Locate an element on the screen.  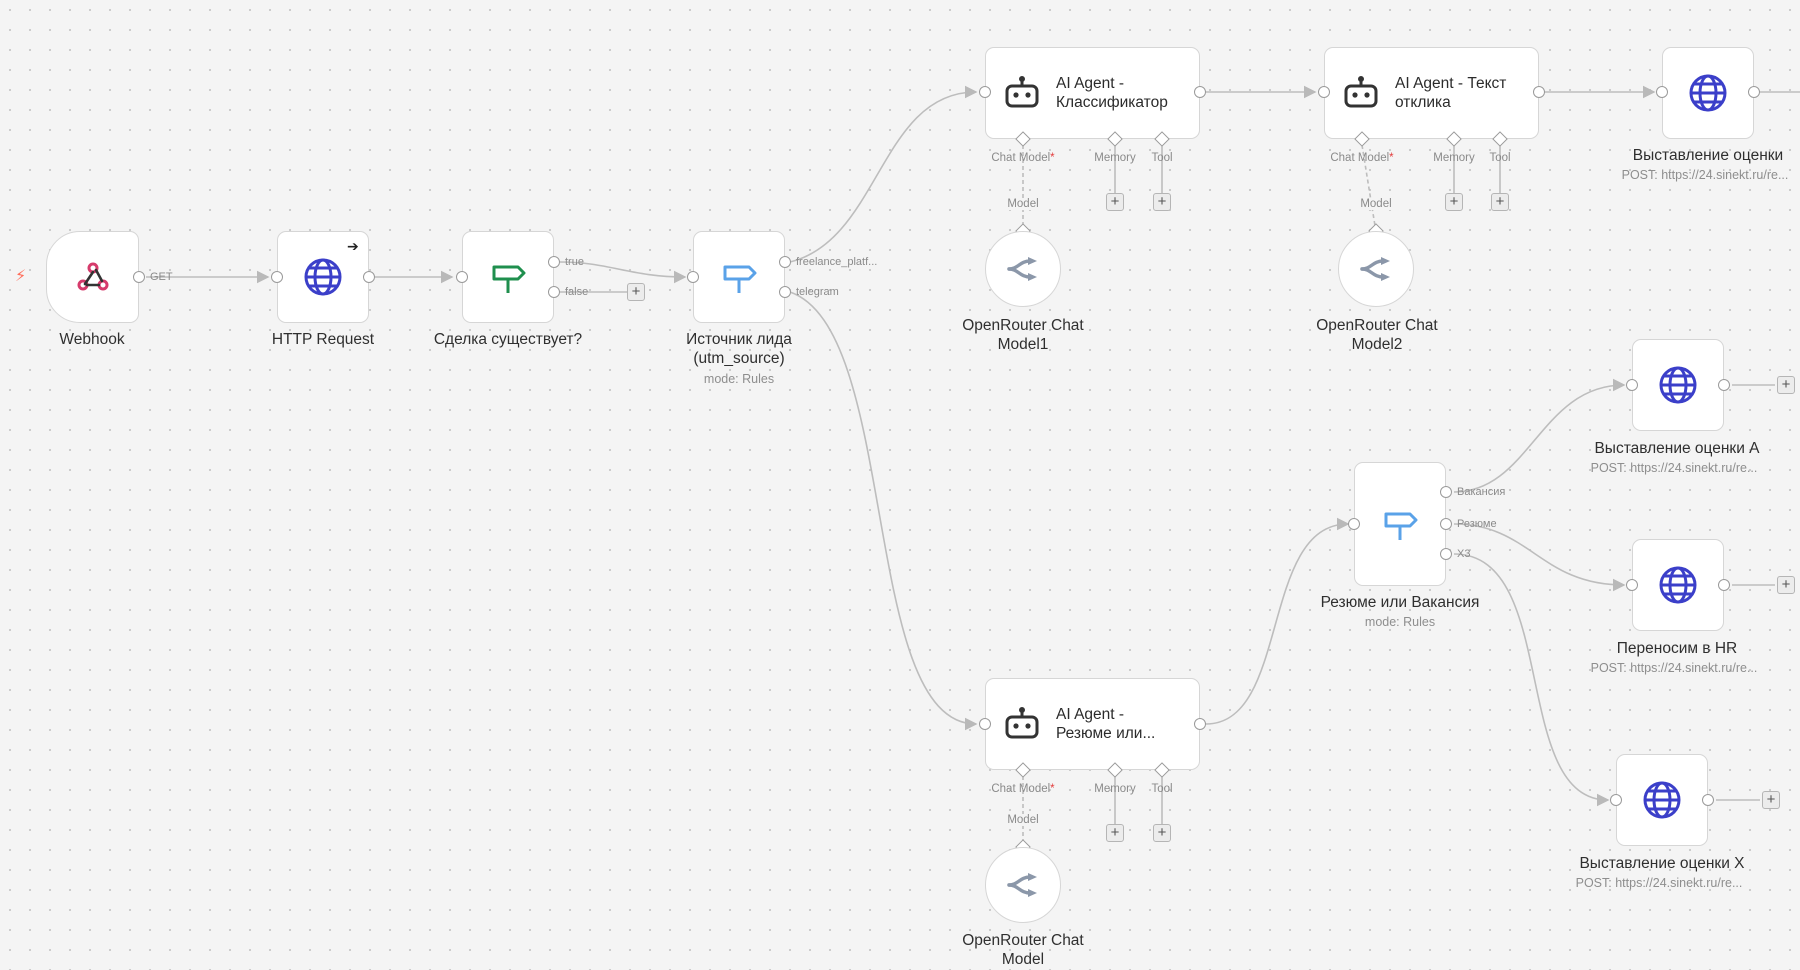
openrouter1-node is located at coordinates (1023, 269).